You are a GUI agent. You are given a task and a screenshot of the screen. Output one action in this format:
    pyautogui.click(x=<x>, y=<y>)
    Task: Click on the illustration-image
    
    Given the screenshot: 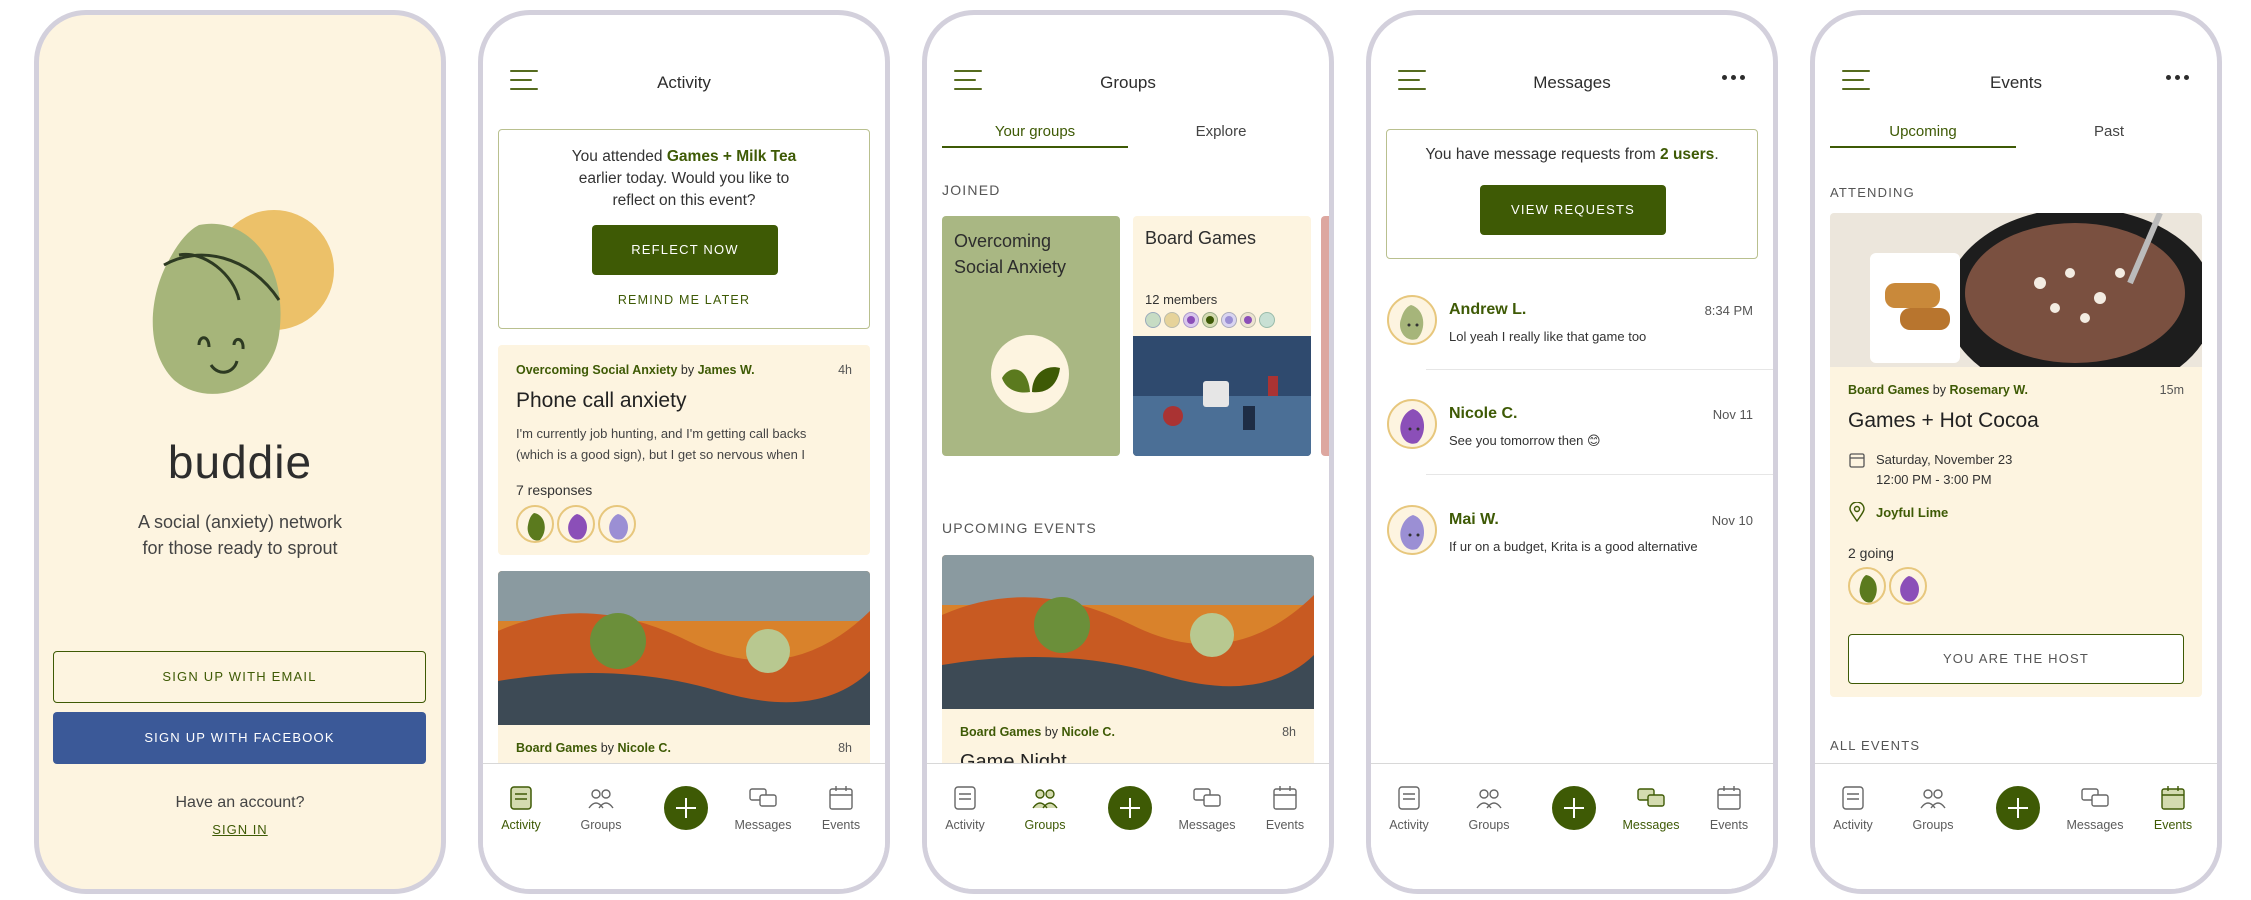 What is the action you would take?
    pyautogui.click(x=1128, y=632)
    